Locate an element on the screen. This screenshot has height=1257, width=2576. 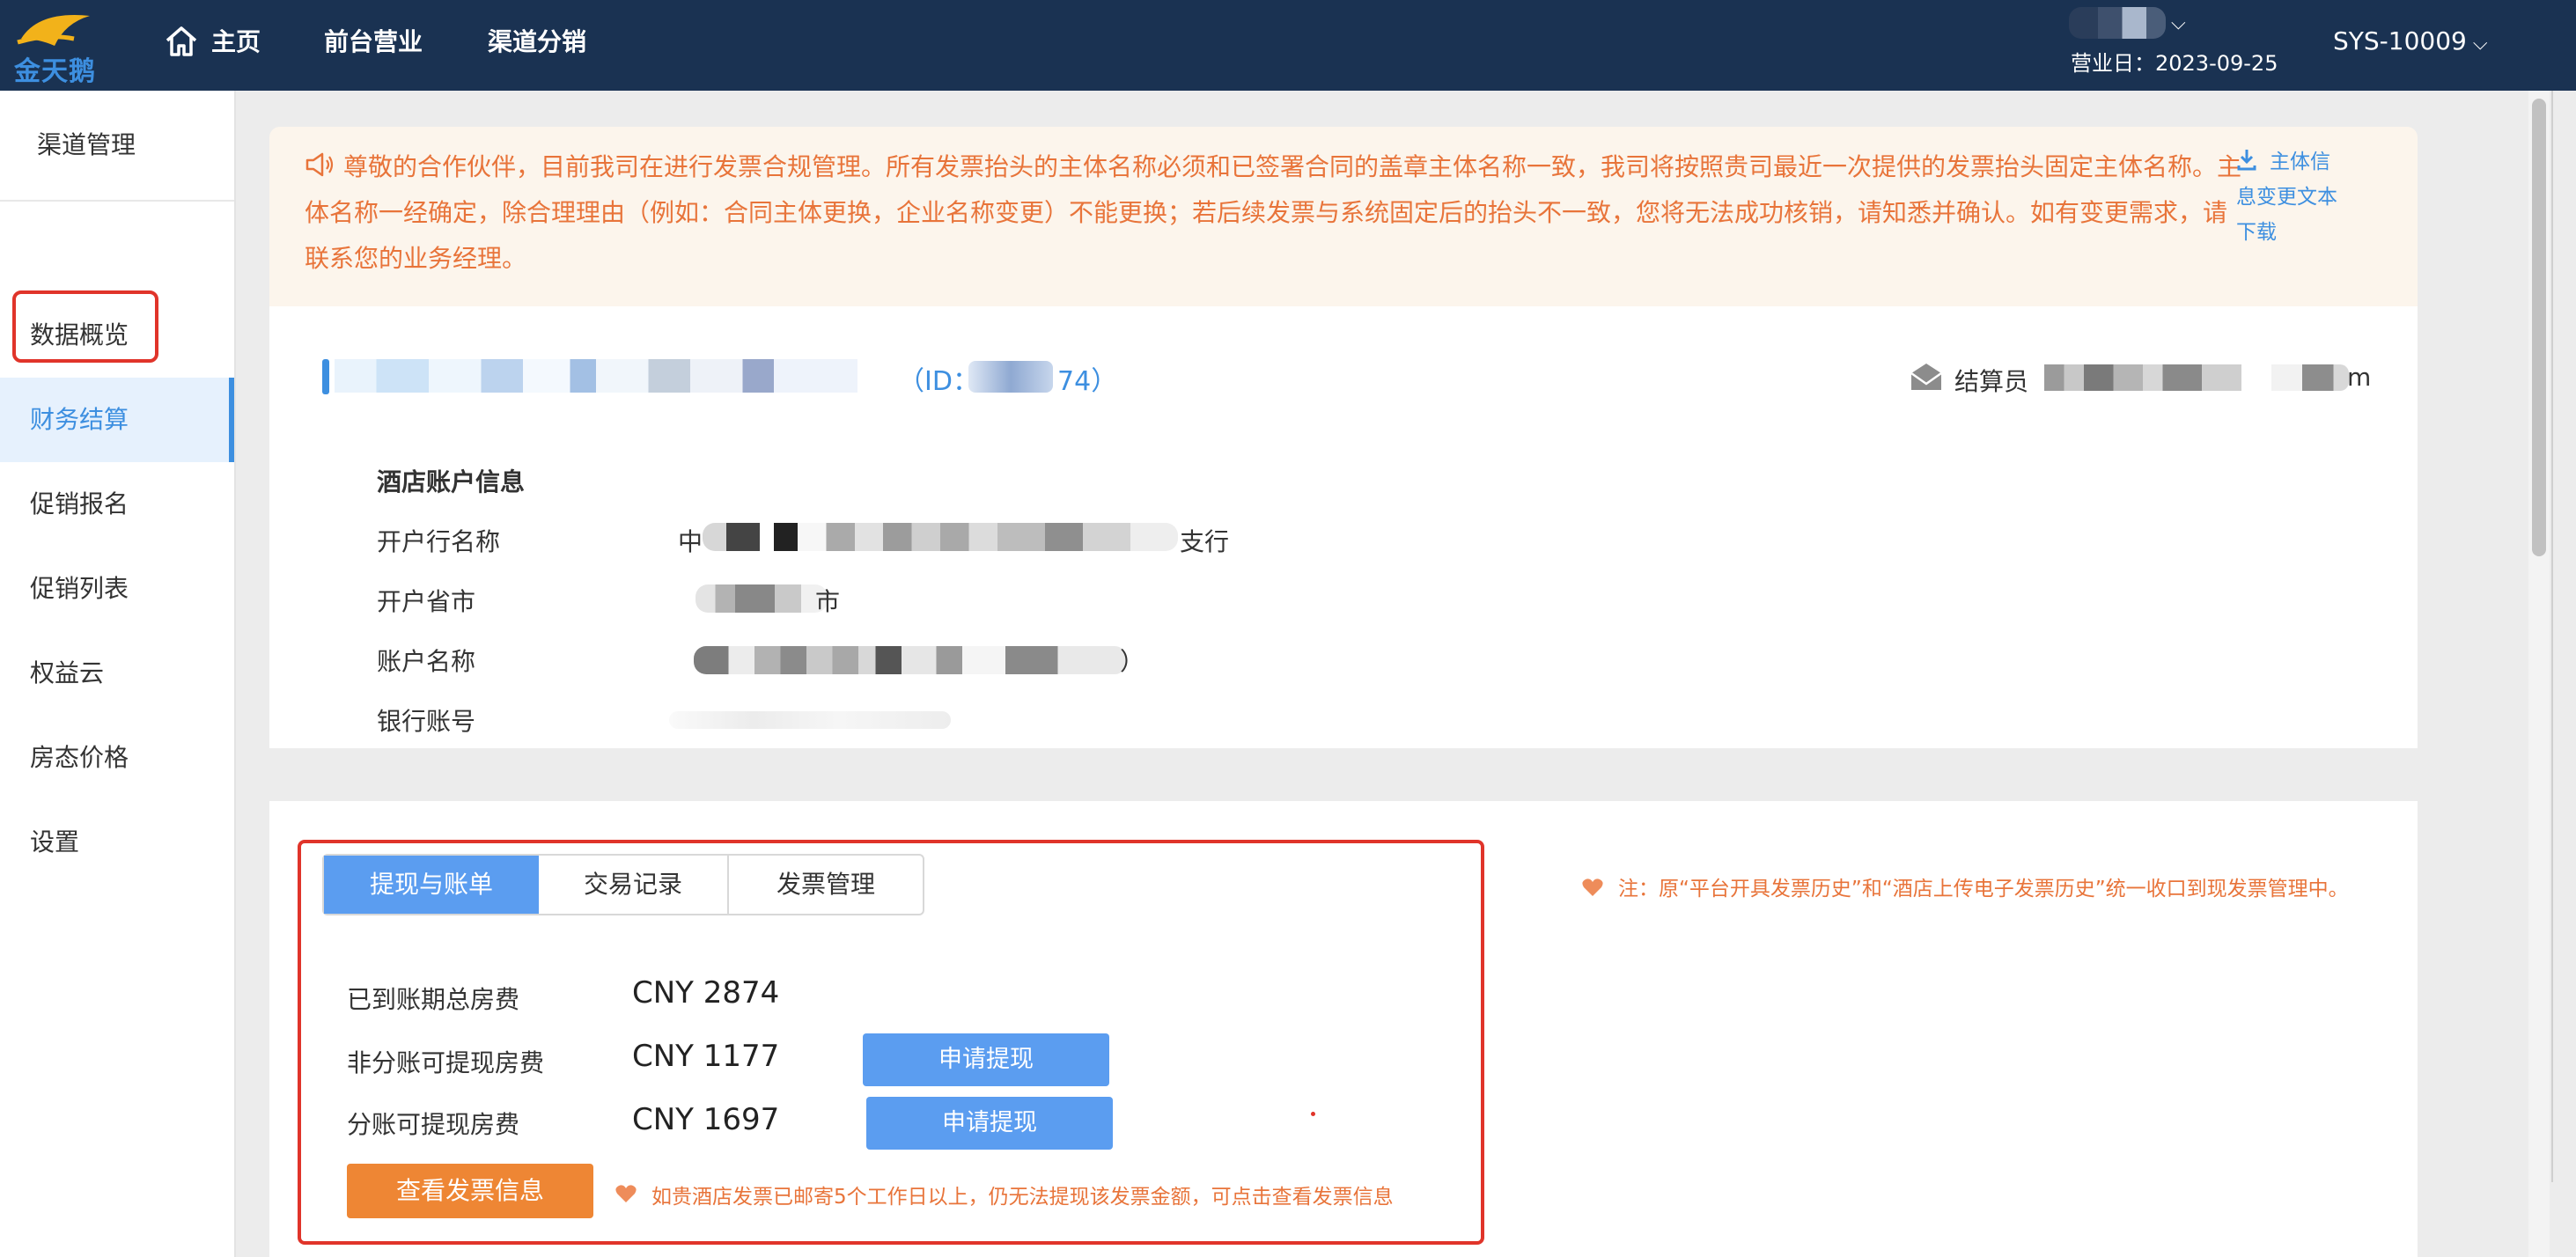
nav-home: 主页 is located at coordinates (236, 45).